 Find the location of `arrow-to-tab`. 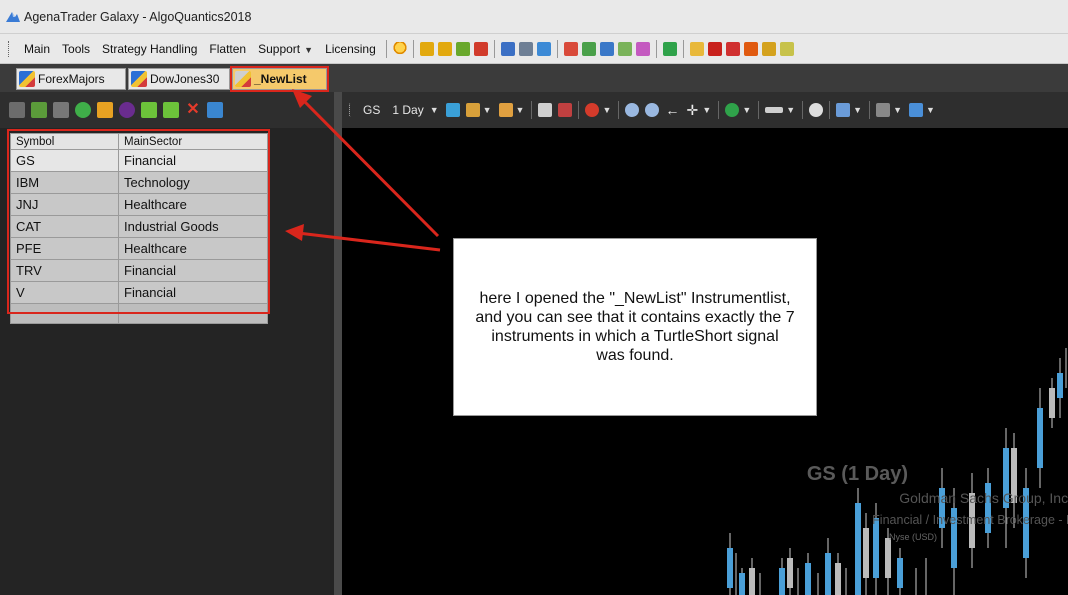

arrow-to-tab is located at coordinates (366, 163).